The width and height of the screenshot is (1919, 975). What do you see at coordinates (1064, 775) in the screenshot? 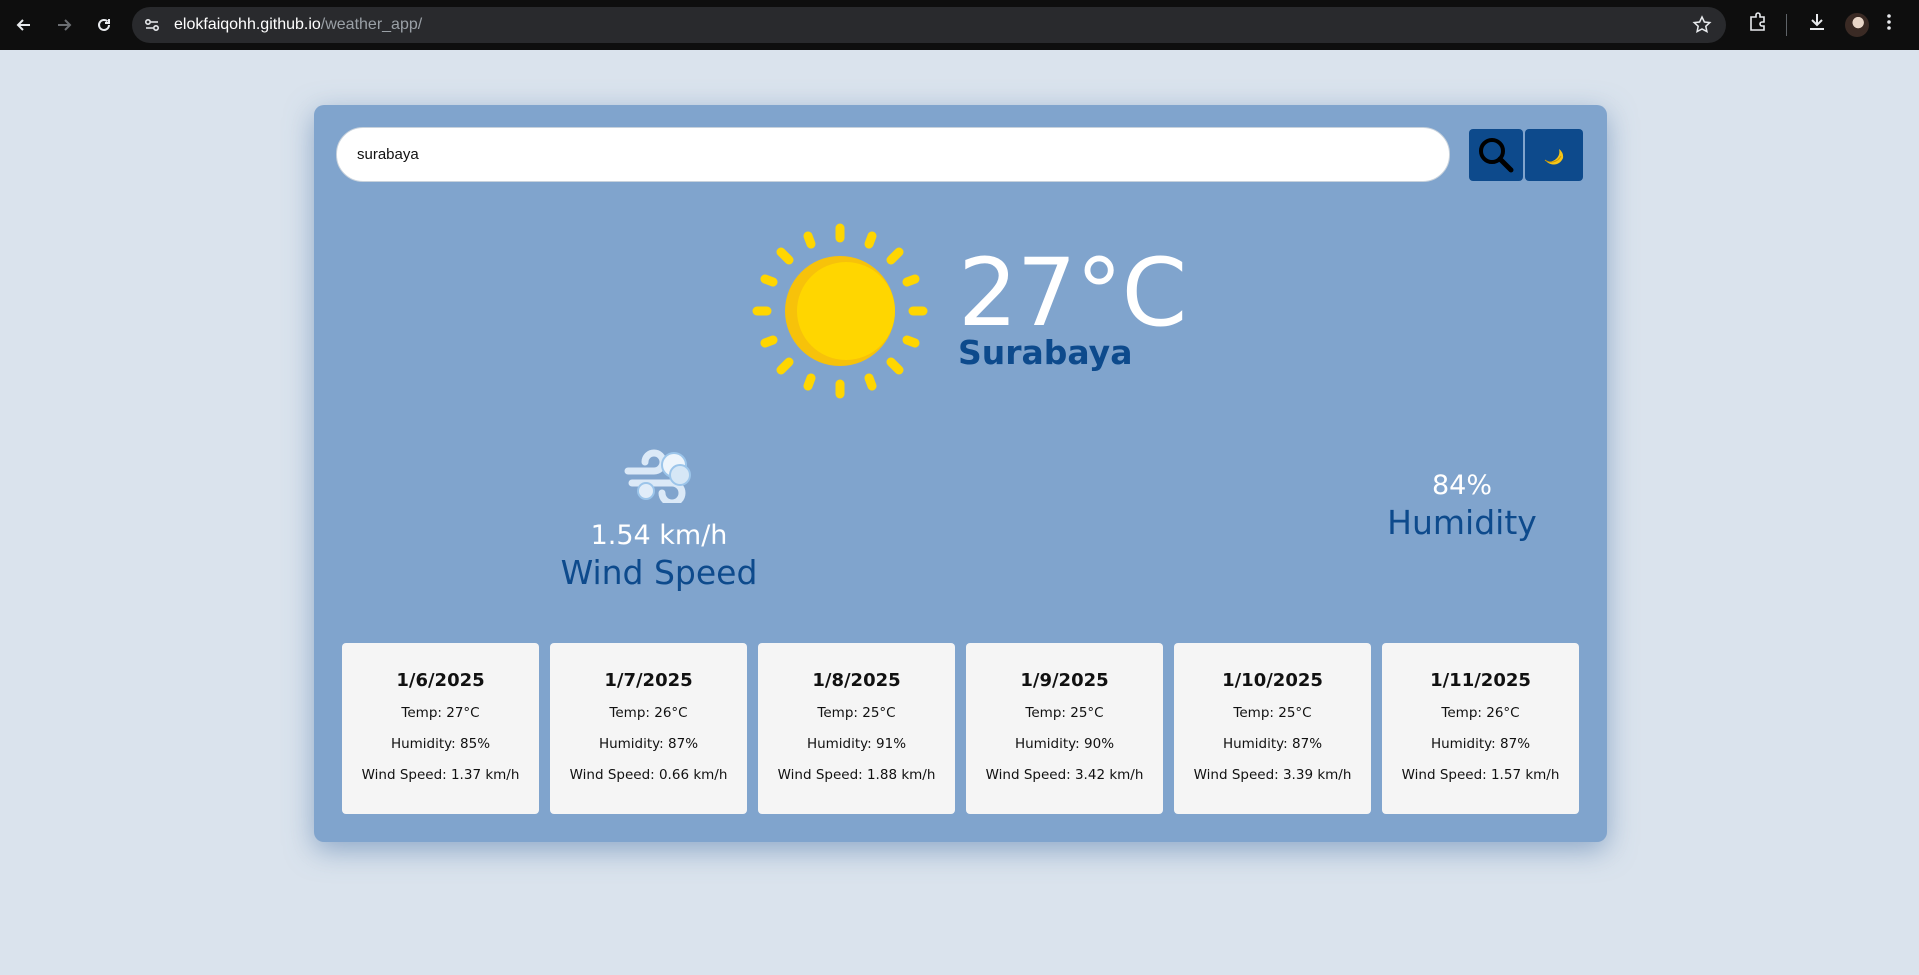
I see `forecast-wind: Wind Speed: 3.42 km/h` at bounding box center [1064, 775].